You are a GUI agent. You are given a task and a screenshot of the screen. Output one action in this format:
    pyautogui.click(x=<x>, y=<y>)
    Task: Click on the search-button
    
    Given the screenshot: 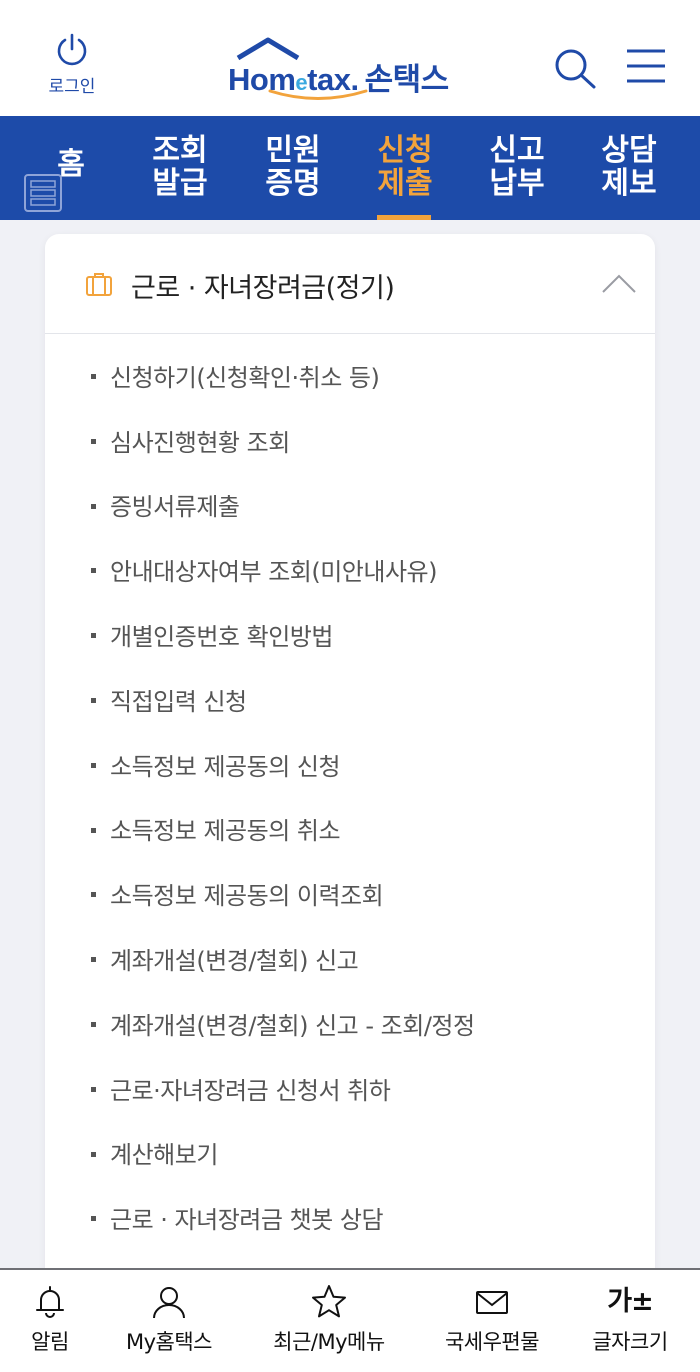 What is the action you would take?
    pyautogui.click(x=575, y=68)
    